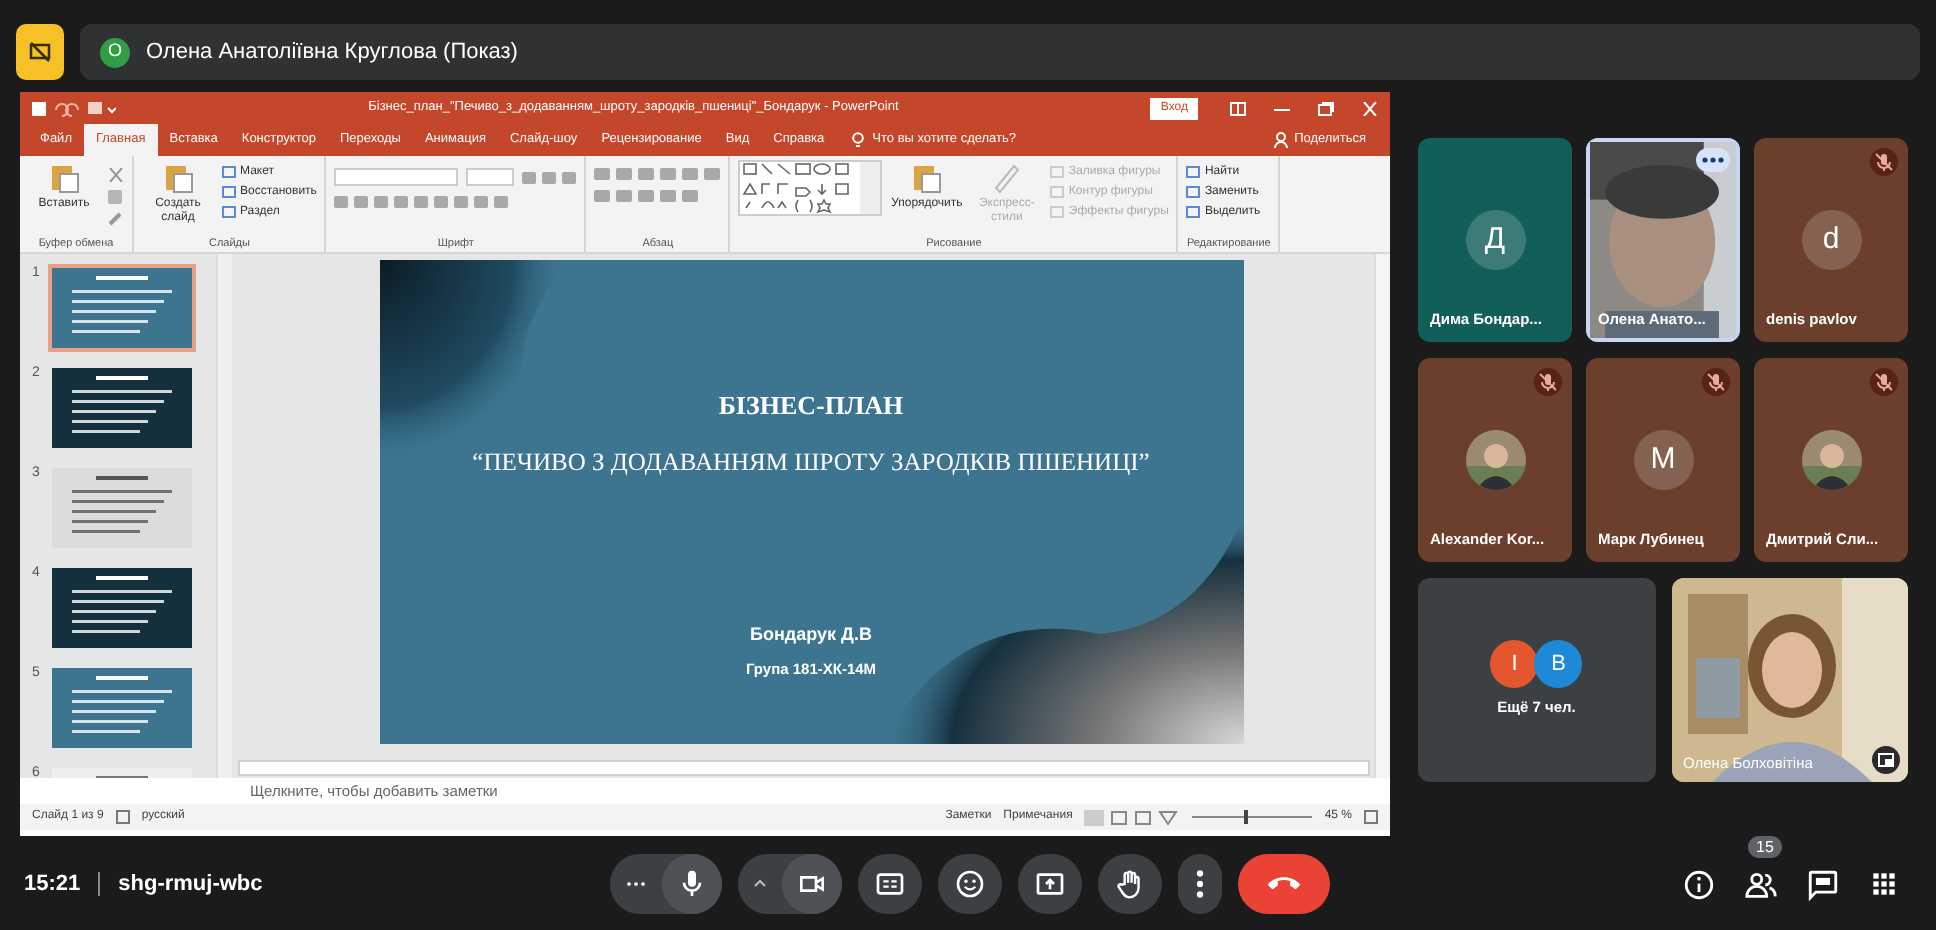  I want to click on info-button, so click(1699, 884).